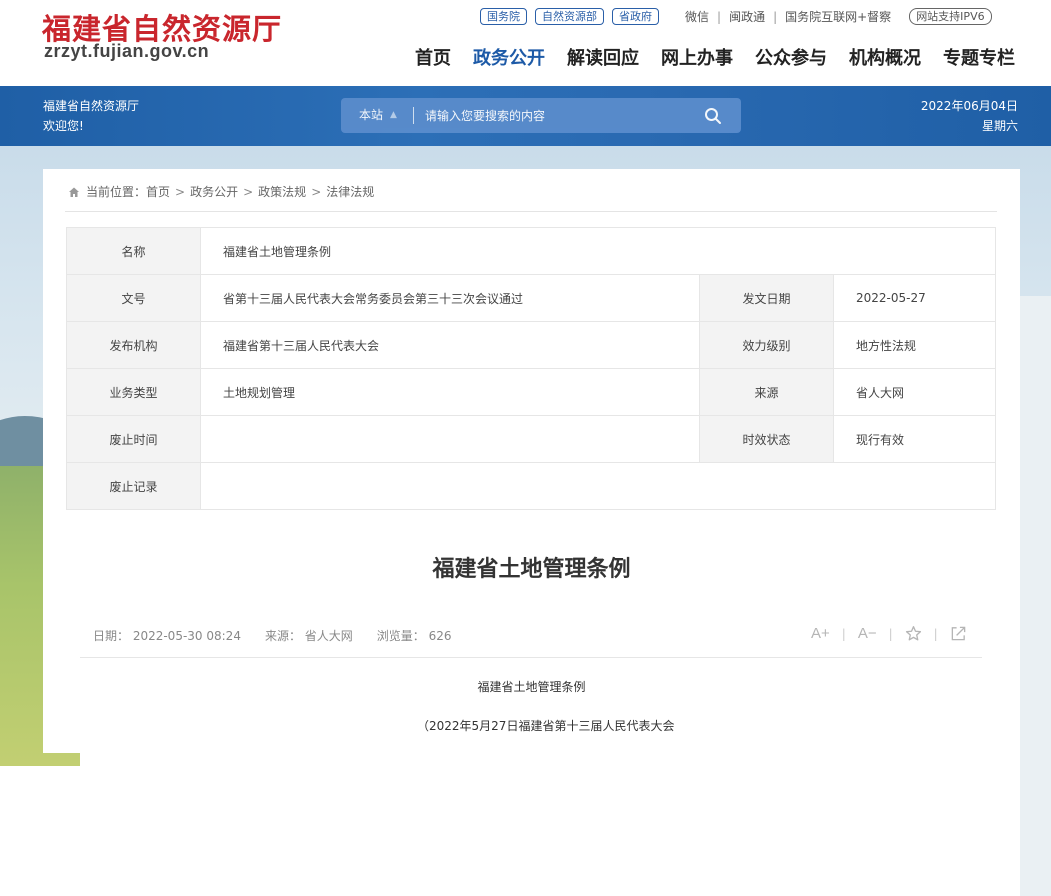 Image resolution: width=1051 pixels, height=896 pixels. What do you see at coordinates (167, 636) in the screenshot?
I see `article-date: 日期： 2022-05-30 08:24` at bounding box center [167, 636].